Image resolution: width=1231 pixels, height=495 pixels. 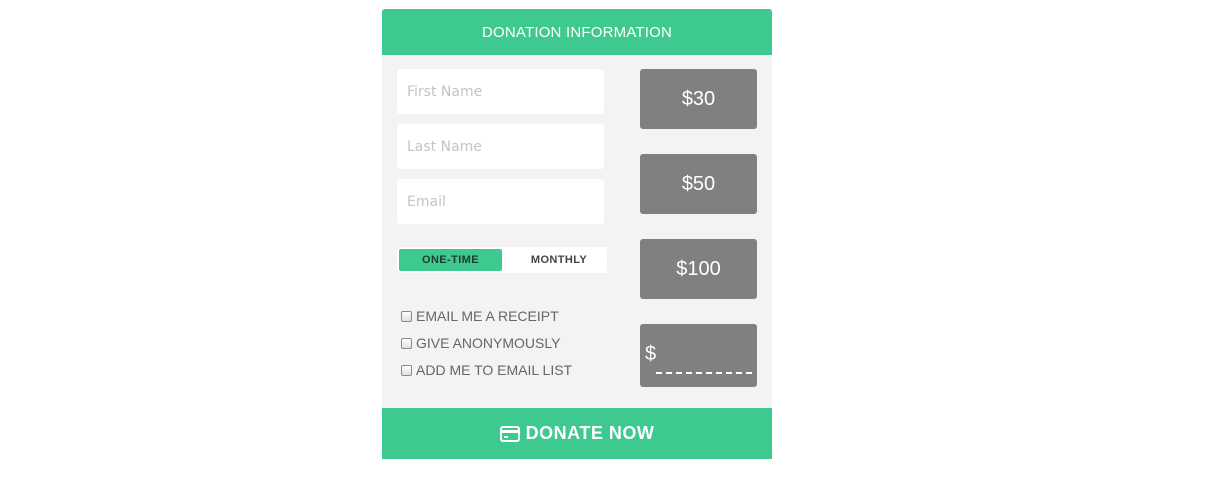 I want to click on checkbox-label: EMAIL ME A RECEIPT, so click(x=487, y=316).